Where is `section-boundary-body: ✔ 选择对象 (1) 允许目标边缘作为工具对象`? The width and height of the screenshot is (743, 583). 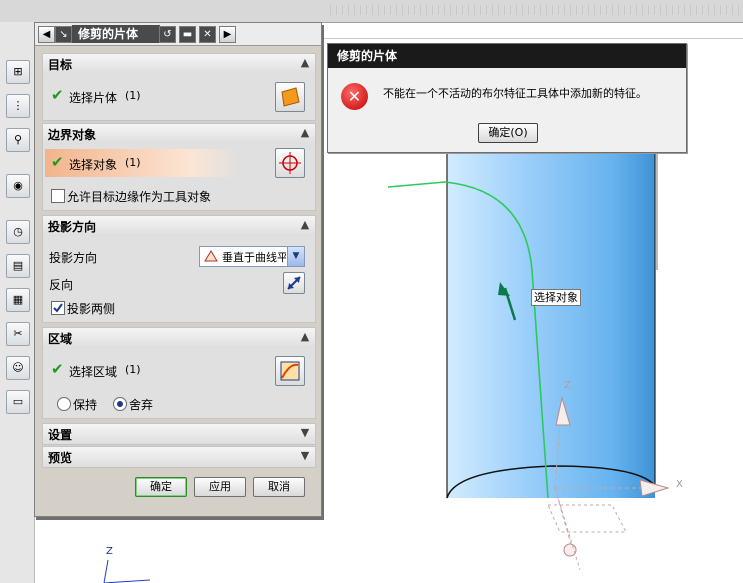
section-boundary-body: ✔ 选择对象 (1) 允许目标边缘作为工具对象 is located at coordinates (179, 177).